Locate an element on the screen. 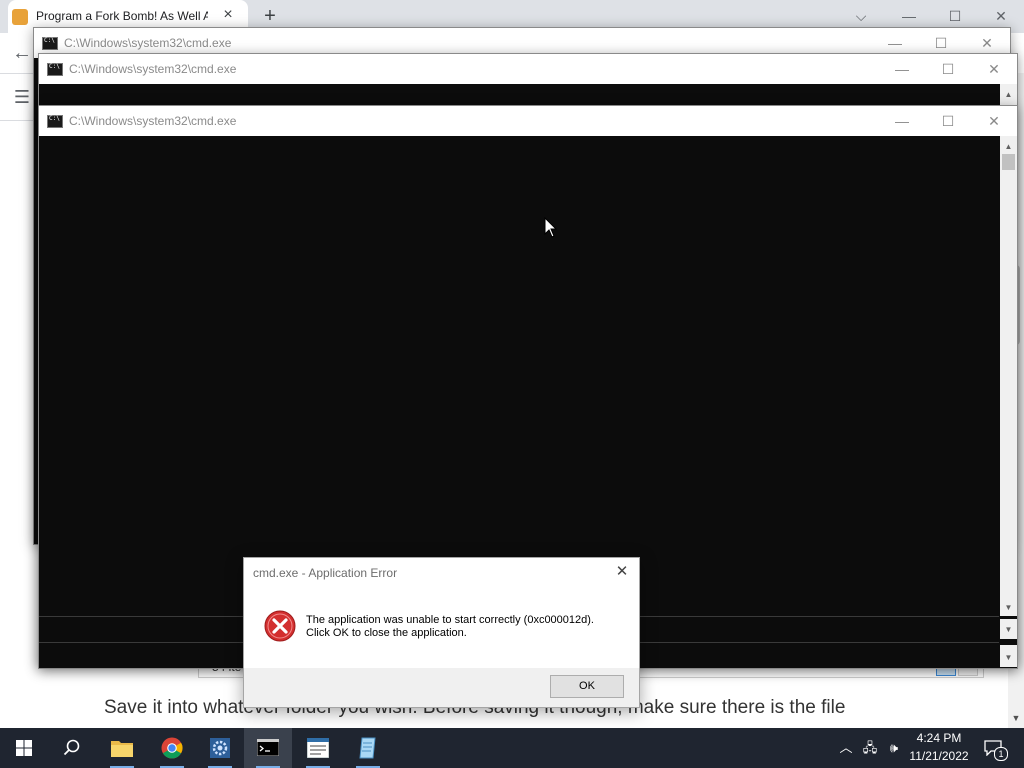 The height and width of the screenshot is (768, 1024). volume-icon: 🕪 is located at coordinates (894, 748).